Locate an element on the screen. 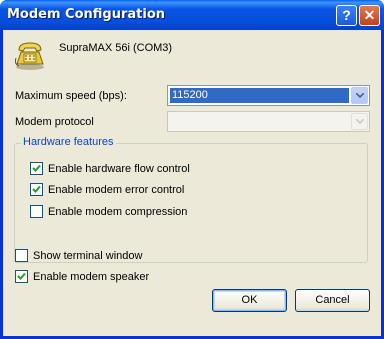 The width and height of the screenshot is (384, 339). modem-protocol-select is located at coordinates (268, 121).